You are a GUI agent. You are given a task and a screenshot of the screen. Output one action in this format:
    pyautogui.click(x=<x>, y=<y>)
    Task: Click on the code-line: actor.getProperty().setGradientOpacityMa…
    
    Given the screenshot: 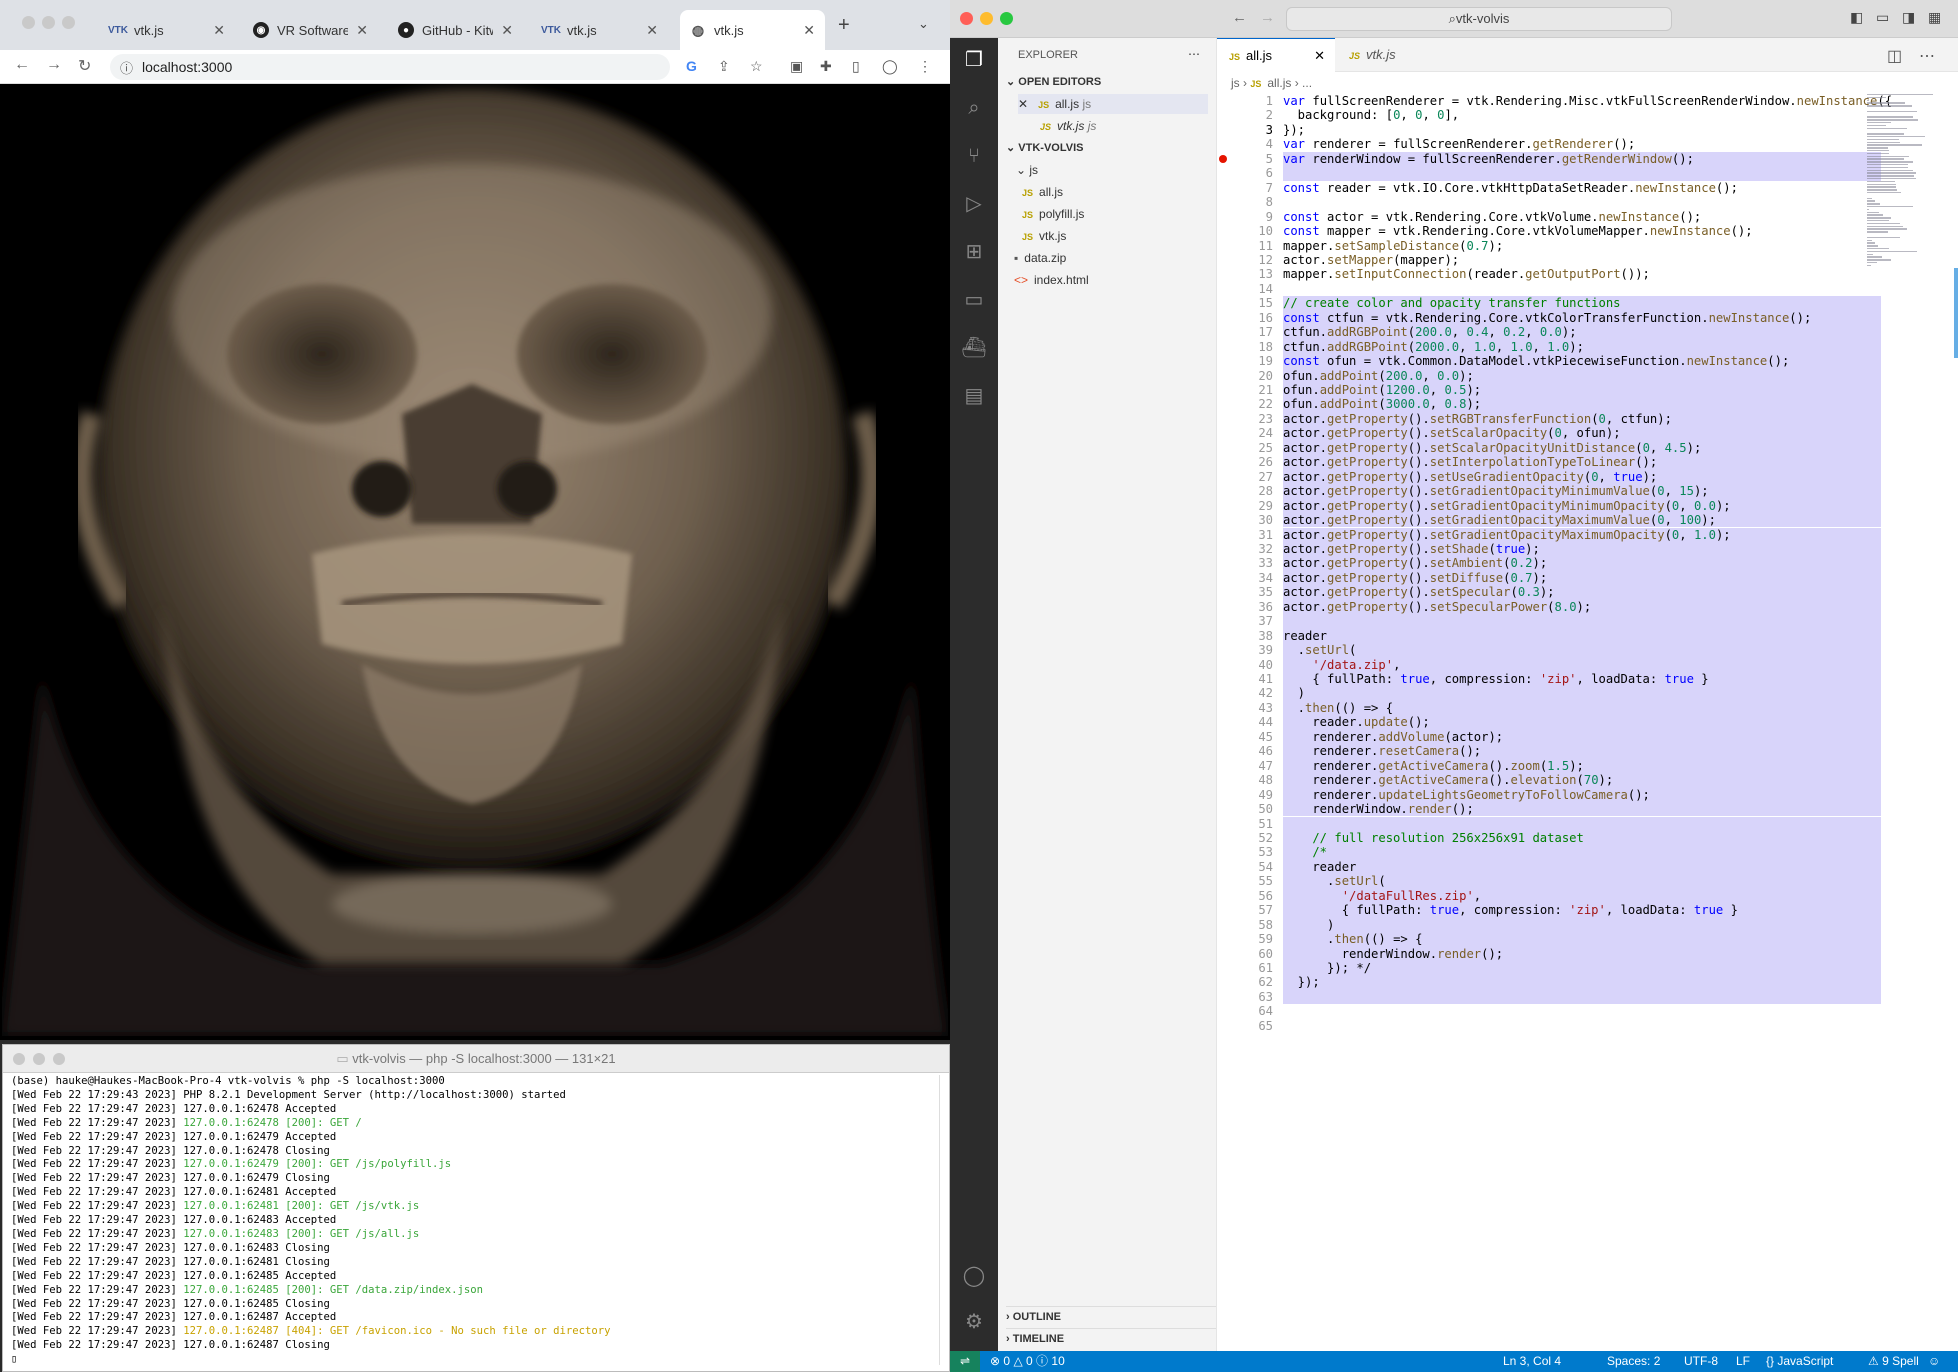 What is the action you would take?
    pyautogui.click(x=1582, y=534)
    